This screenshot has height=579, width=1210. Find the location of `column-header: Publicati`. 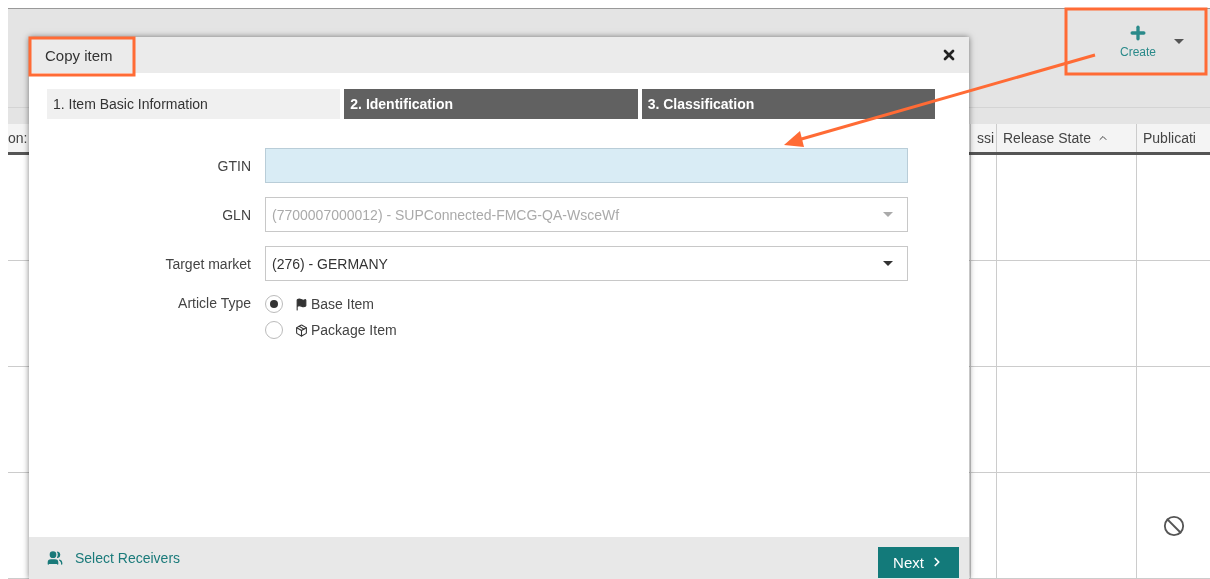

column-header: Publicati is located at coordinates (1173, 138).